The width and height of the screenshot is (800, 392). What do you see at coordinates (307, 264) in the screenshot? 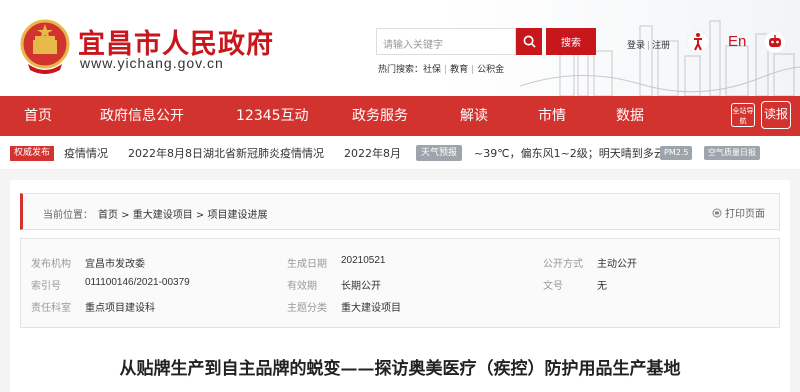
I see `meta-key: 生成日期` at bounding box center [307, 264].